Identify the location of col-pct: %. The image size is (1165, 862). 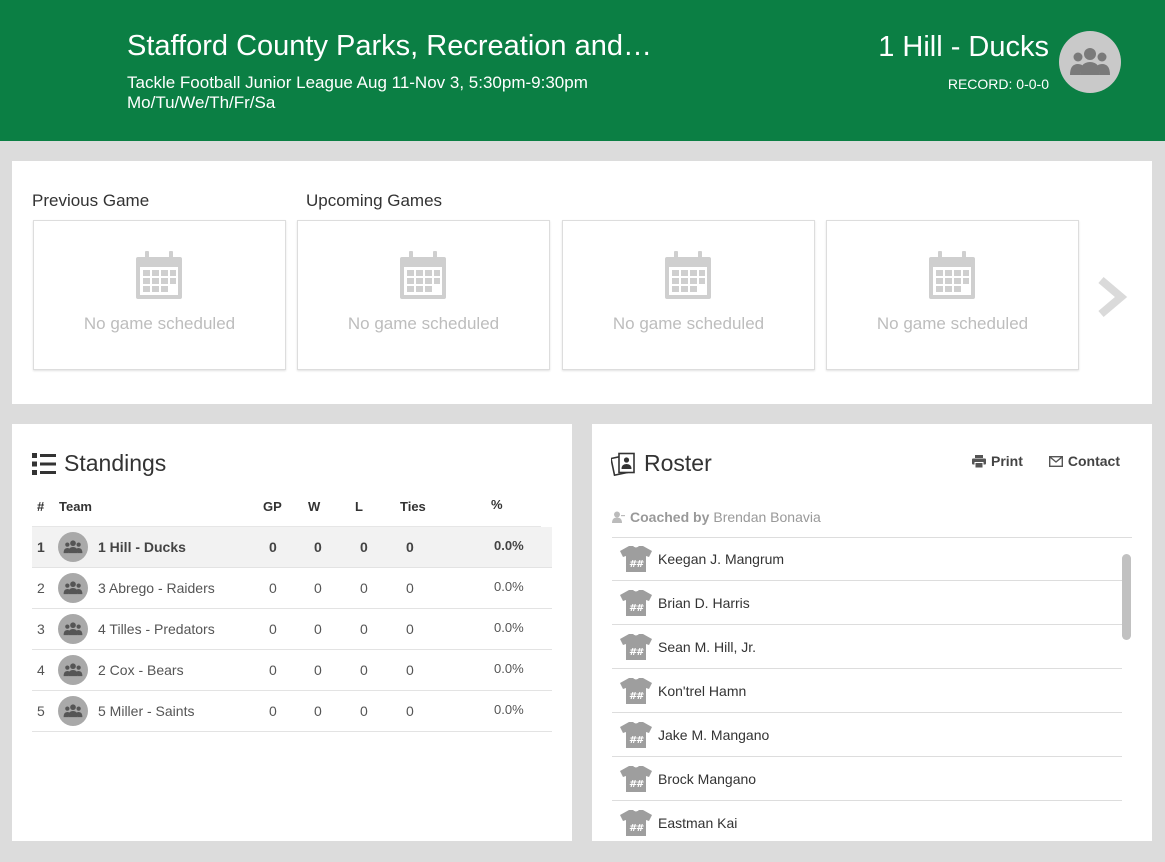
(497, 504).